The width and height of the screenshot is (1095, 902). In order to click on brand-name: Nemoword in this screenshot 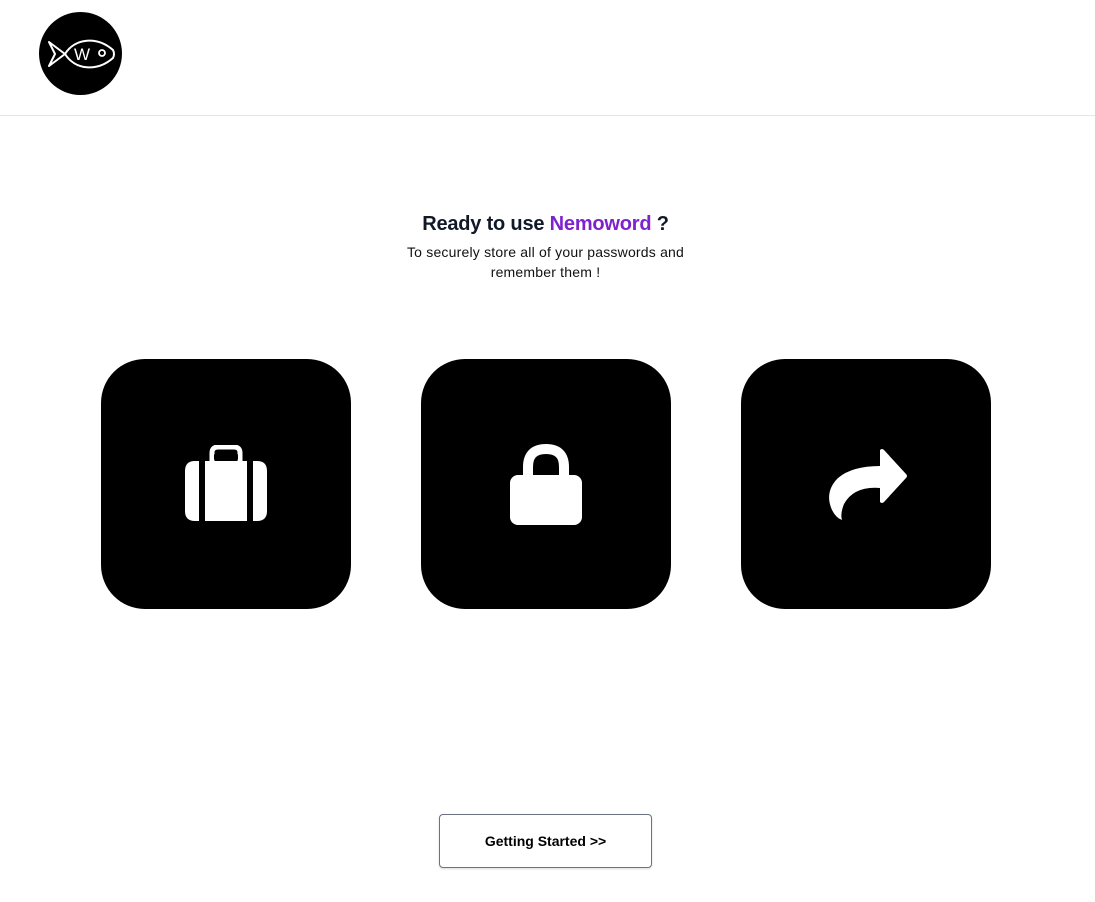, I will do `click(600, 224)`.